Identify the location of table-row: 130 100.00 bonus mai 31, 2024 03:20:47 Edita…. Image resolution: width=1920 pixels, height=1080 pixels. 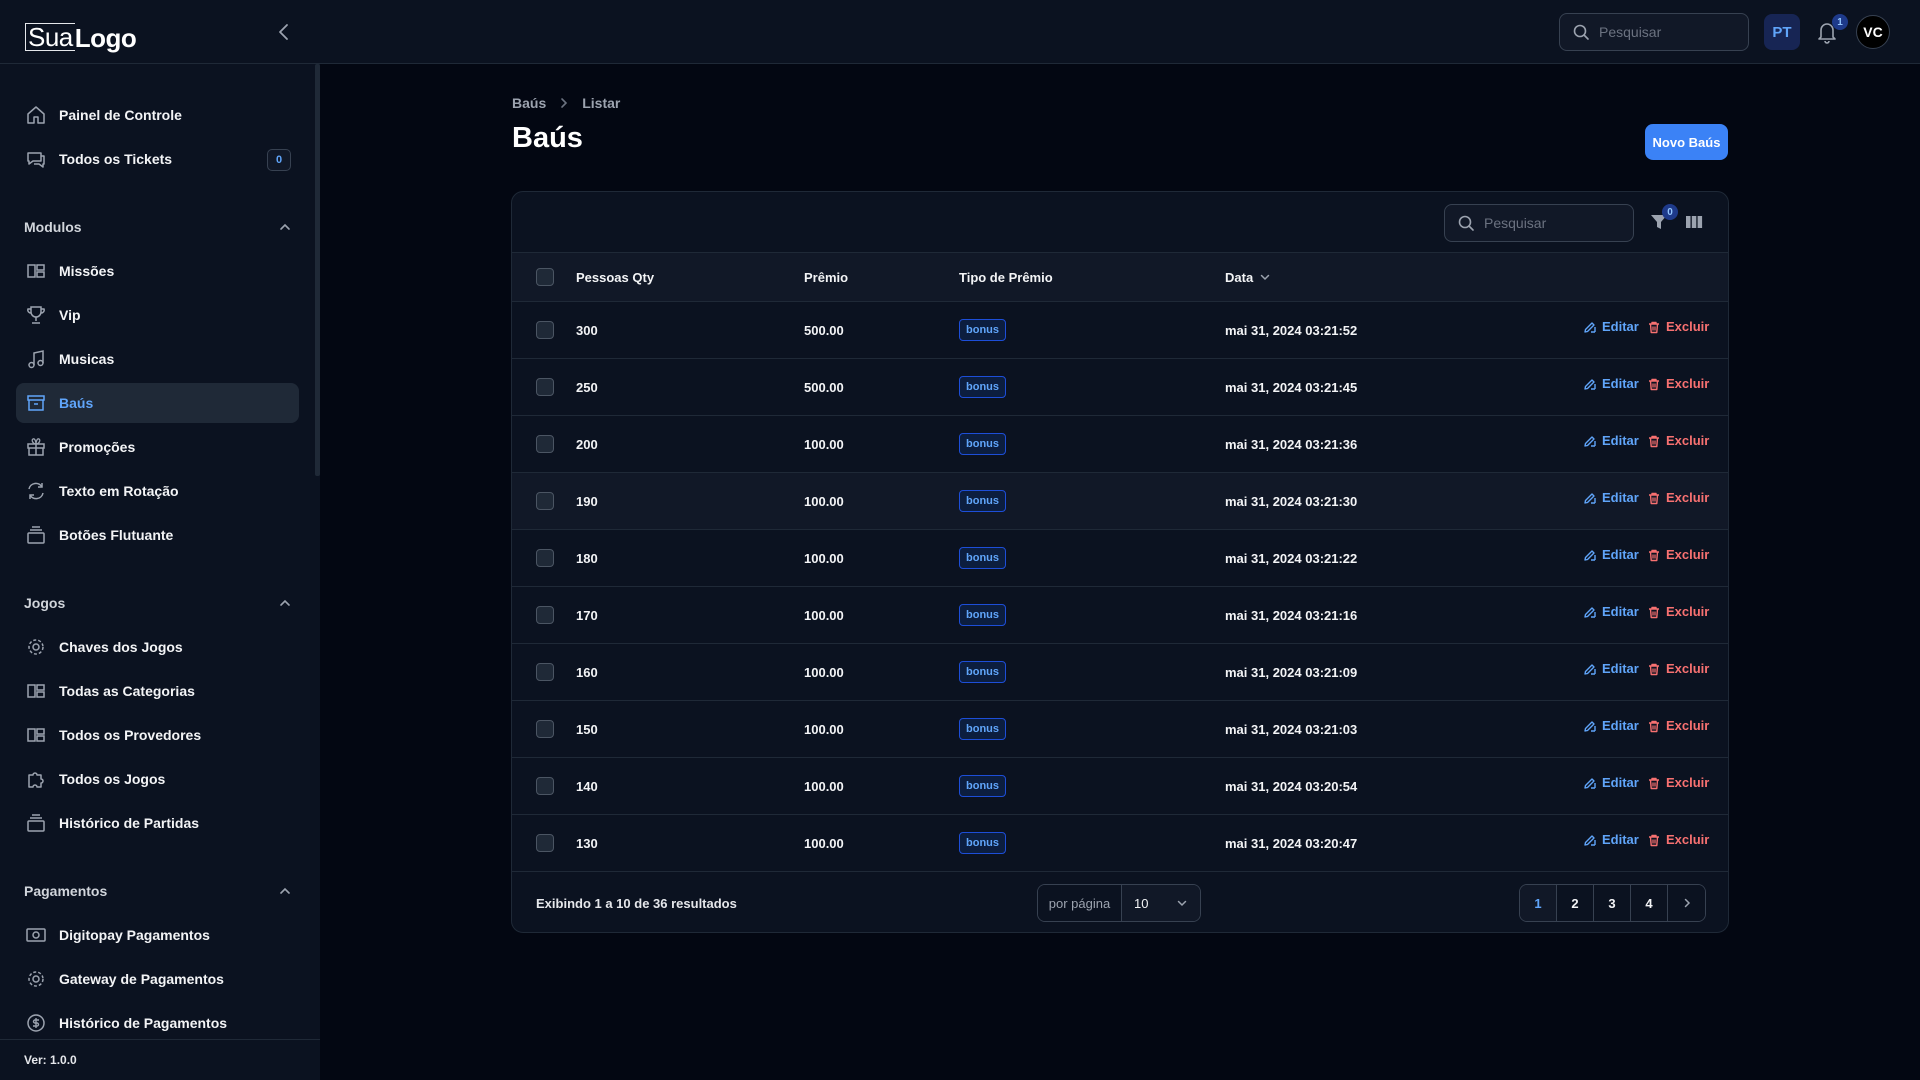
(1120, 843).